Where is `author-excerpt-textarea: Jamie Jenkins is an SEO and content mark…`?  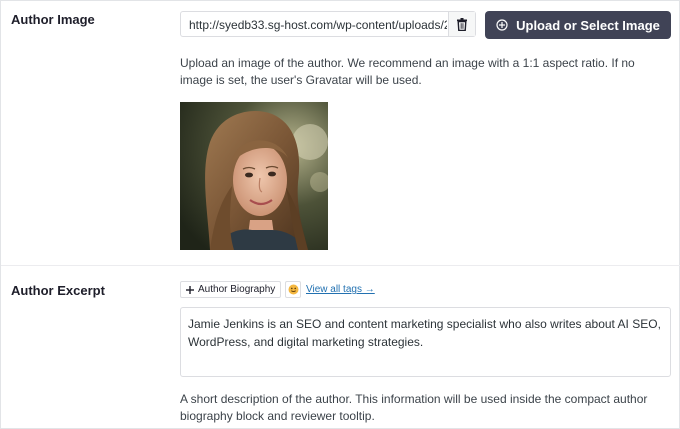
author-excerpt-textarea: Jamie Jenkins is an SEO and content mark… is located at coordinates (425, 342).